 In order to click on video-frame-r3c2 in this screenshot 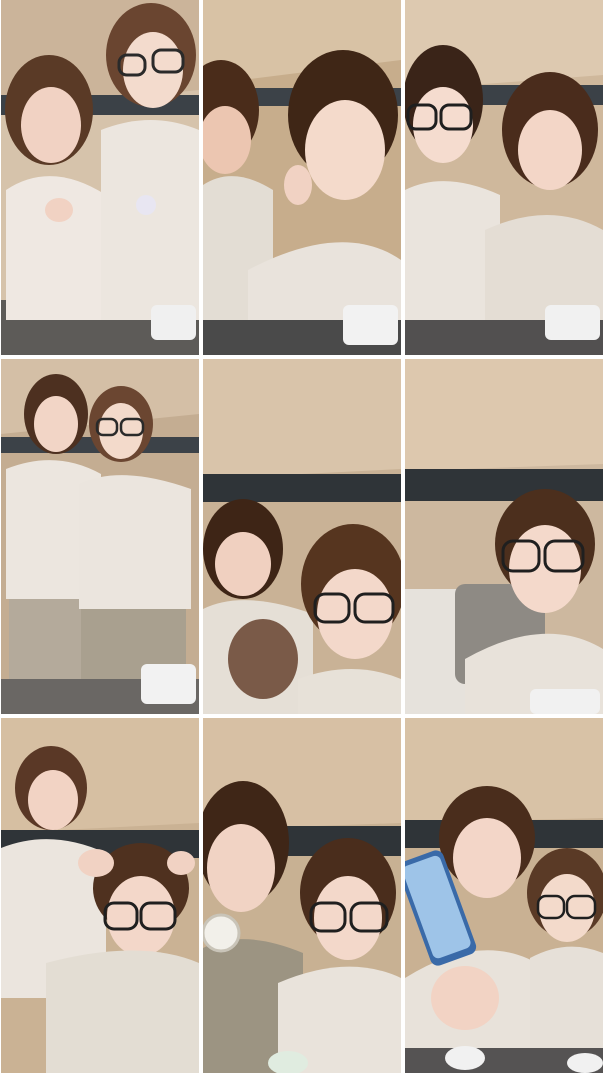, I will do `click(302, 895)`.